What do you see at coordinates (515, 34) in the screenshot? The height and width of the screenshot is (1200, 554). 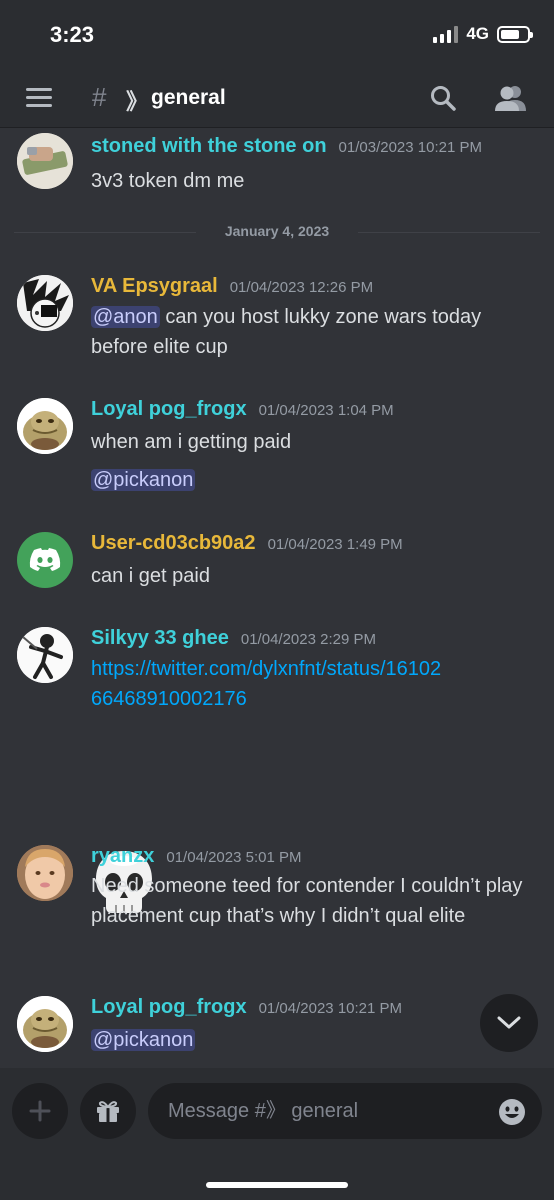 I see `battery-icon` at bounding box center [515, 34].